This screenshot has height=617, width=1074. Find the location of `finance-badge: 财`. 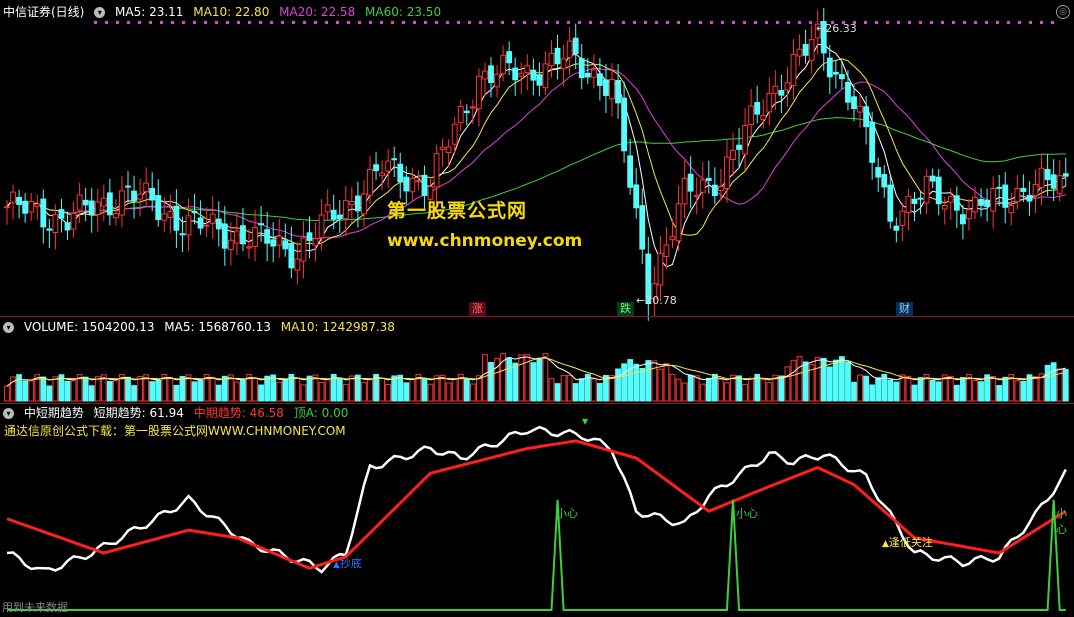

finance-badge: 财 is located at coordinates (904, 309).